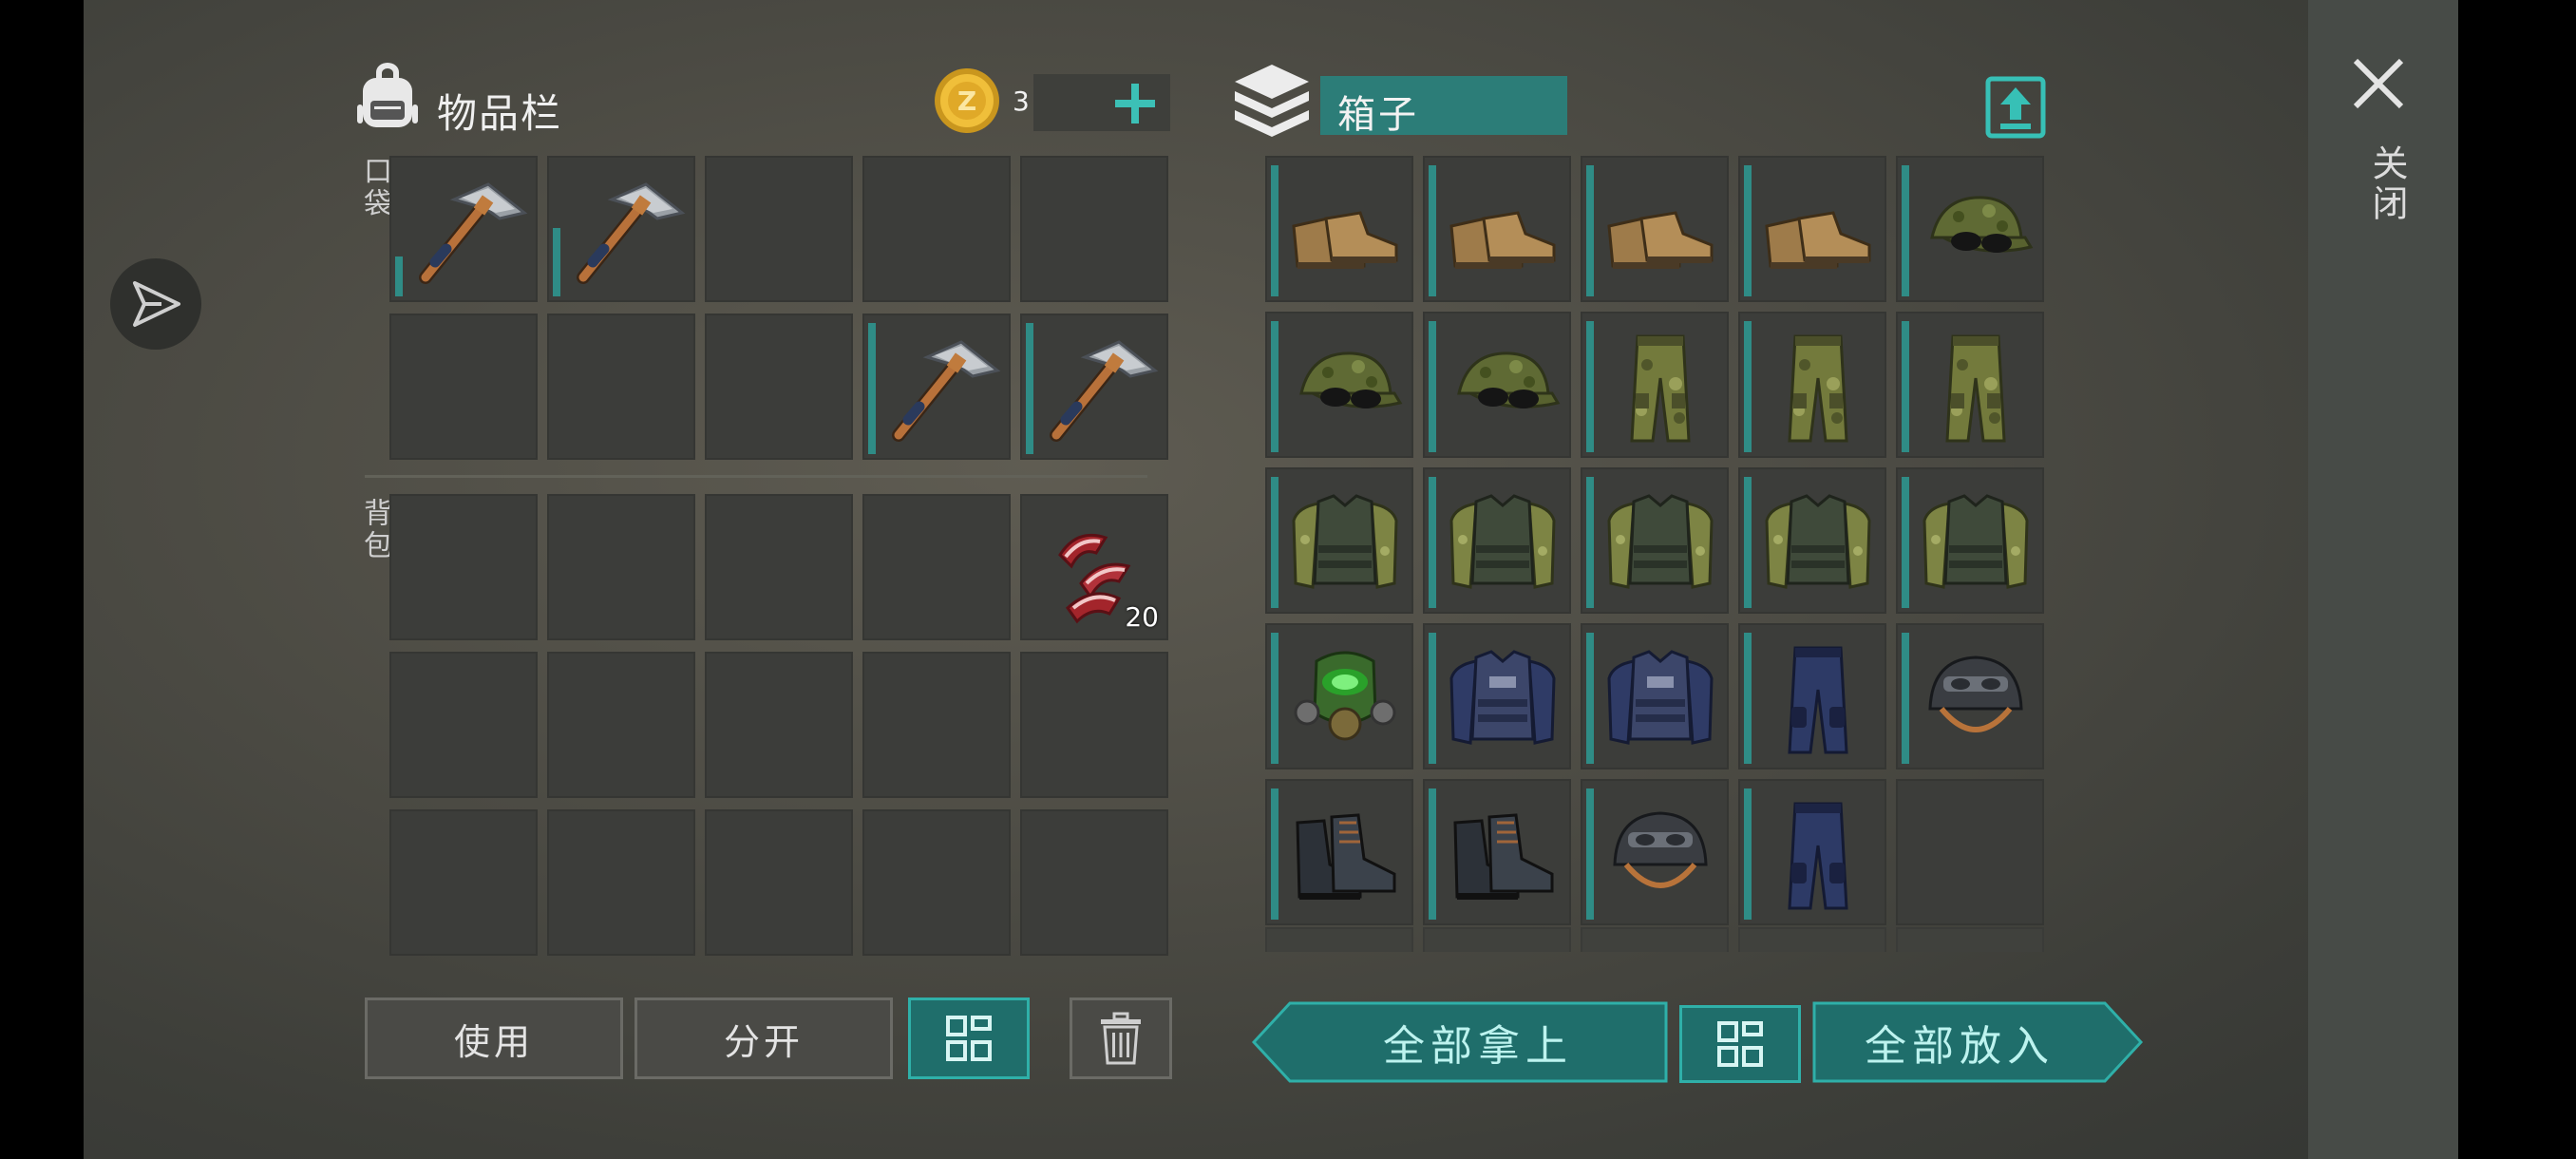  I want to click on sort-inventory-button, so click(969, 1038).